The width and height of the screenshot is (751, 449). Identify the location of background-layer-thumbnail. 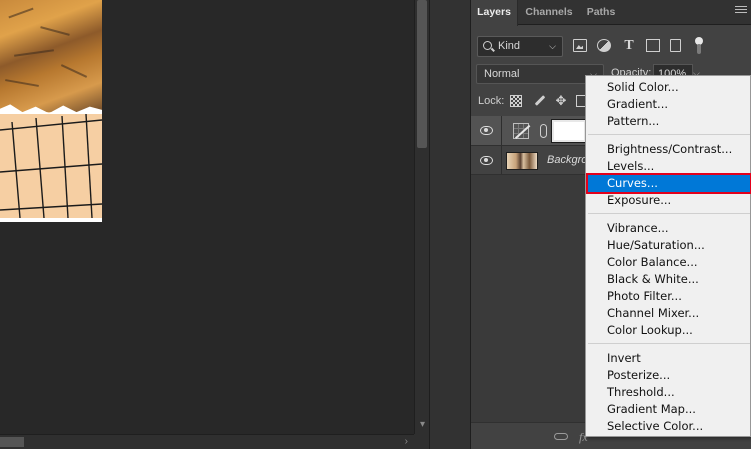
(522, 161).